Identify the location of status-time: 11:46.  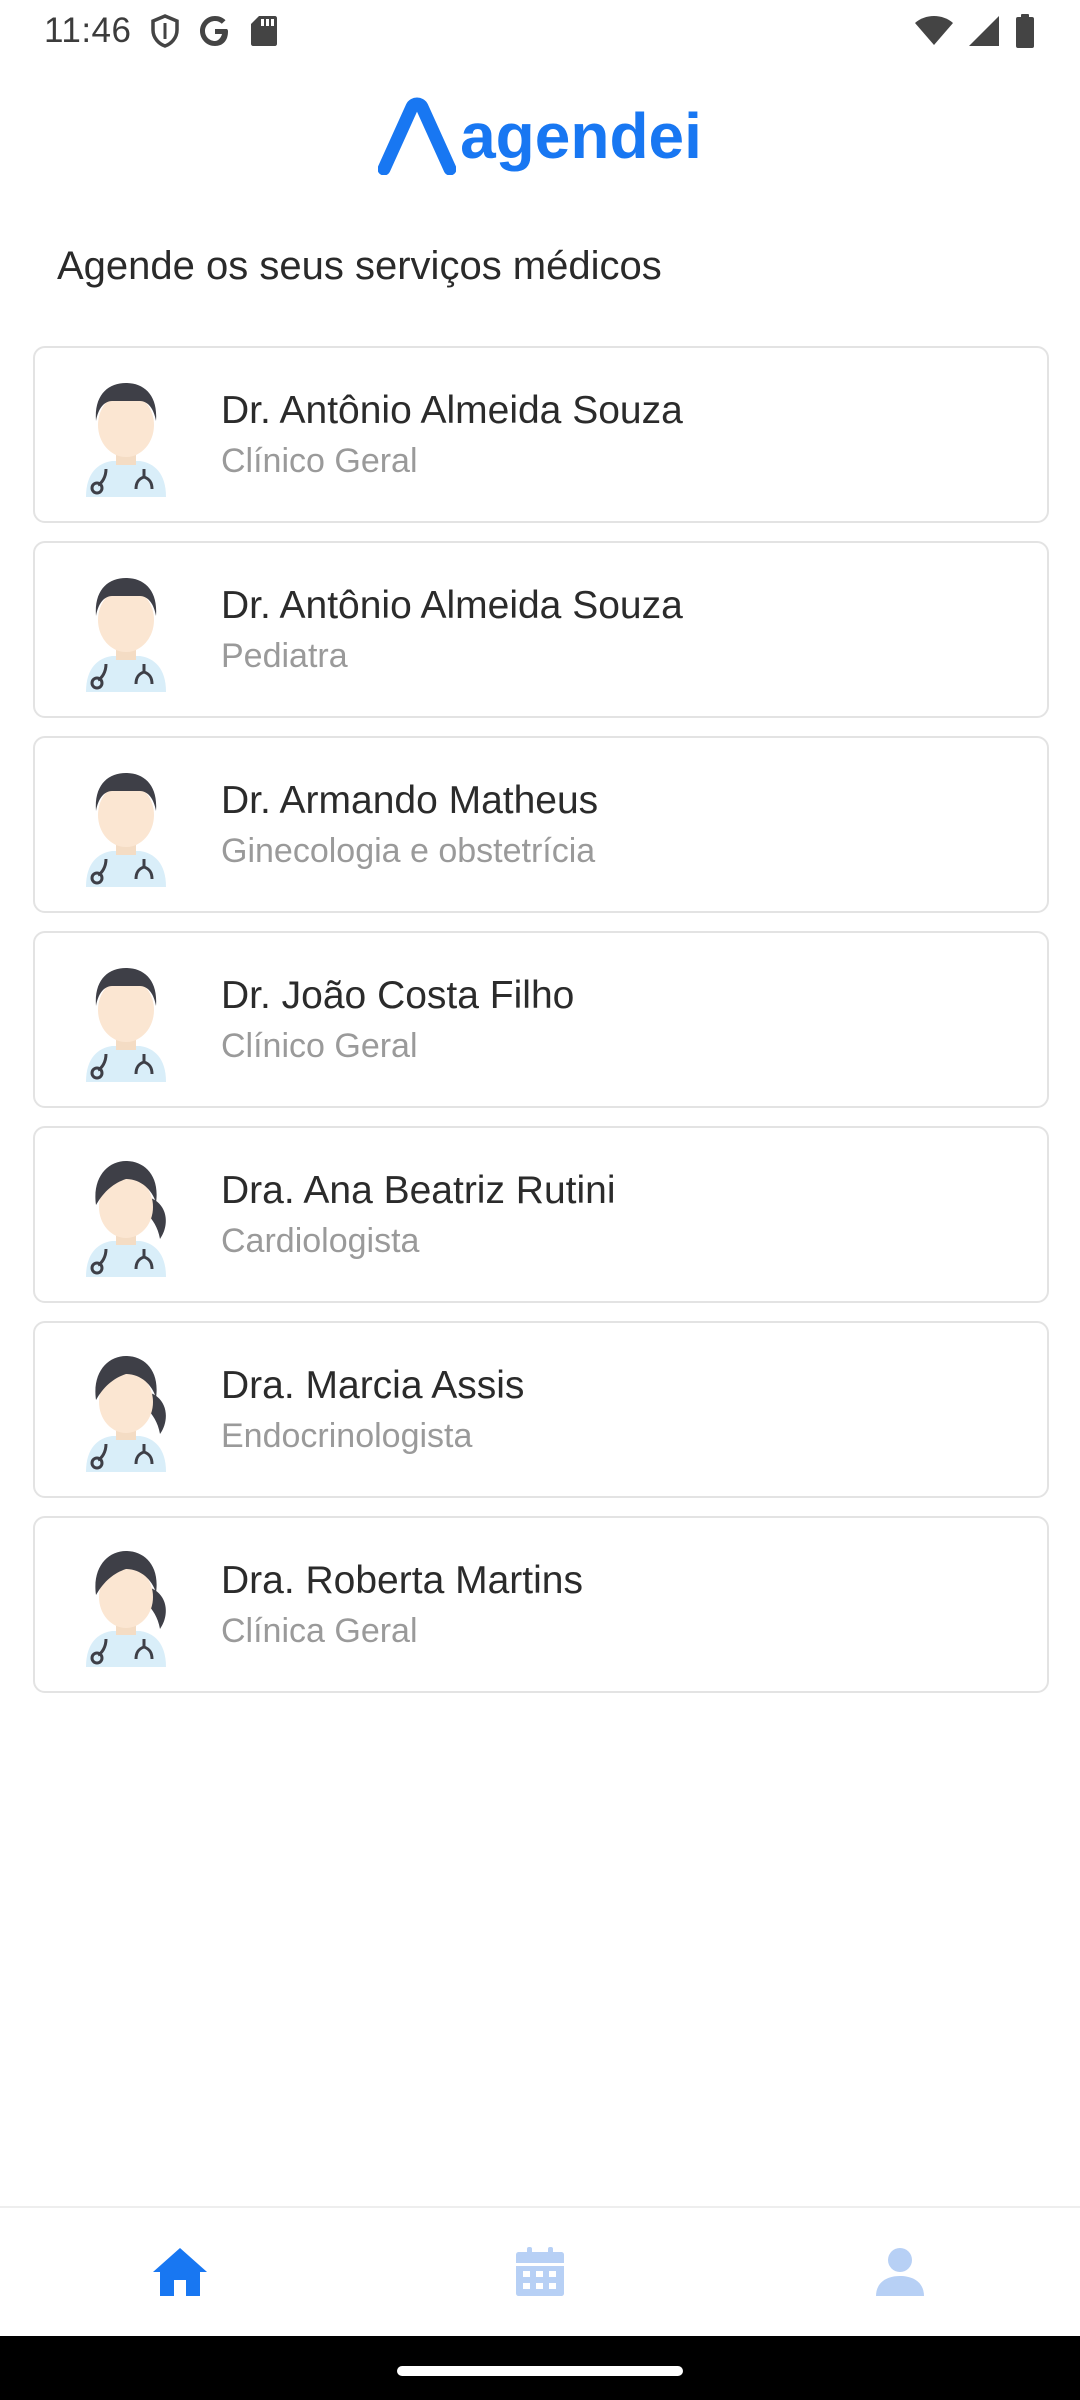
(88, 30).